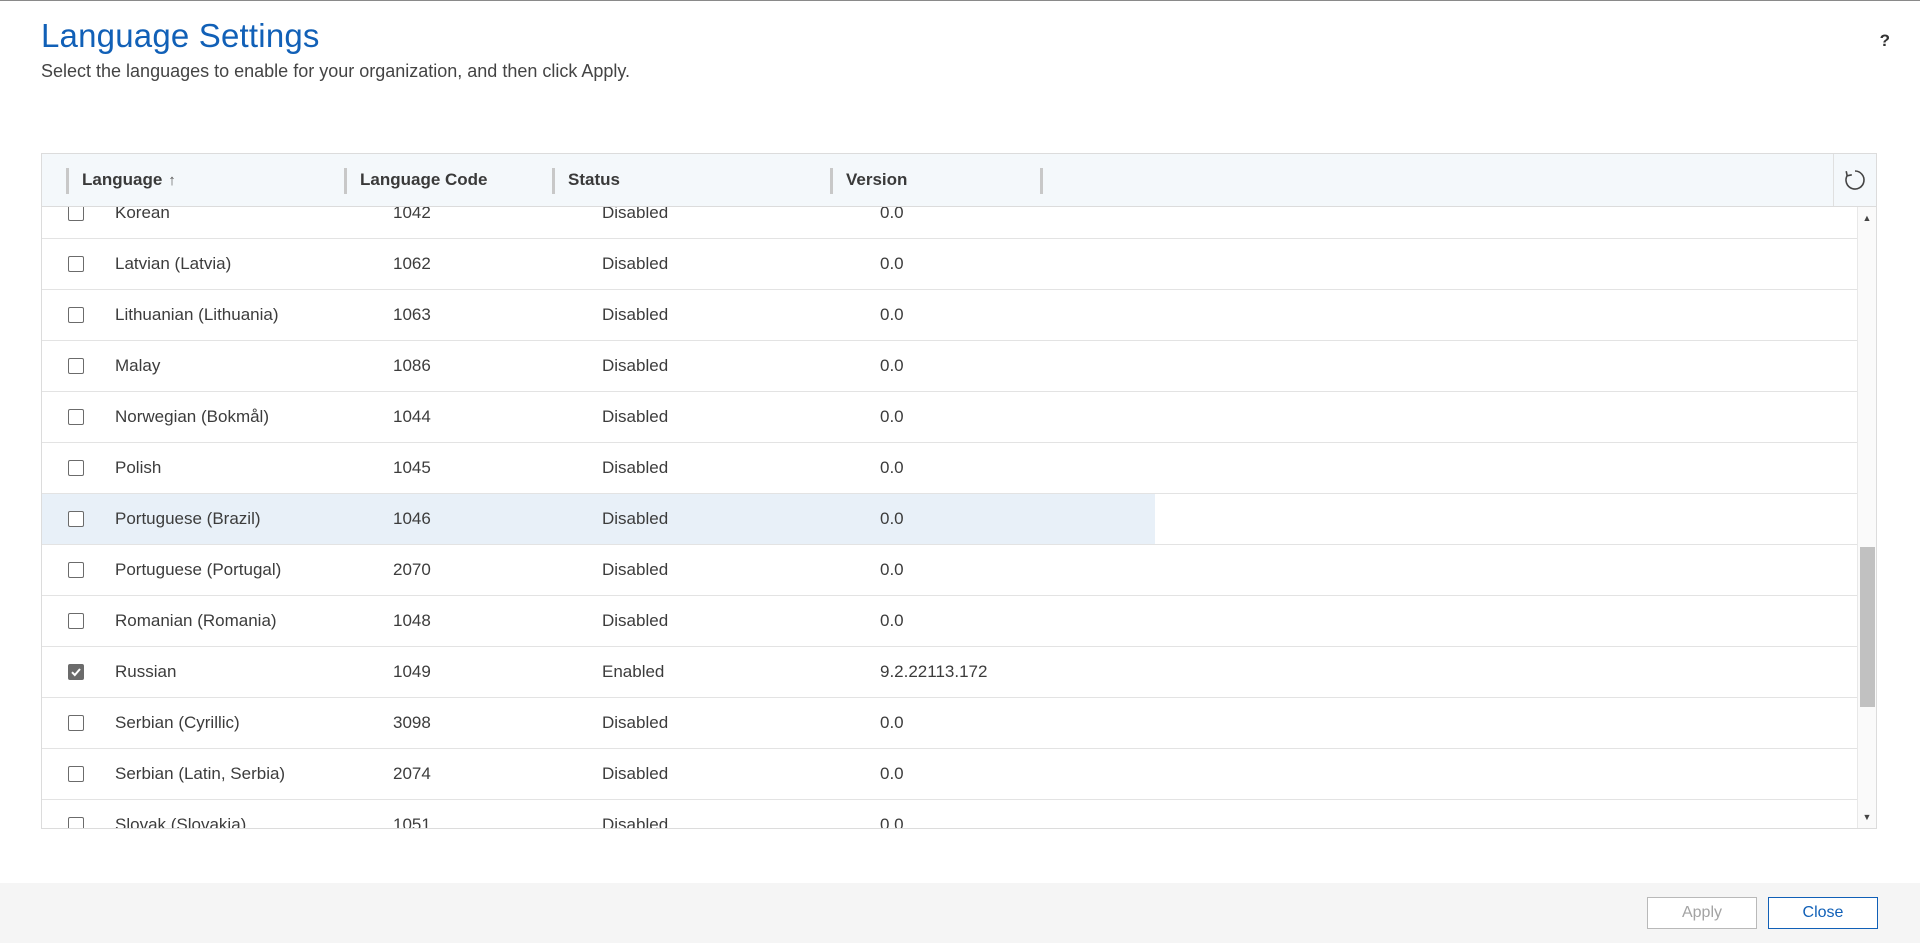 The width and height of the screenshot is (1920, 943). What do you see at coordinates (172, 180) in the screenshot?
I see `sort-ascending-icon: ↑` at bounding box center [172, 180].